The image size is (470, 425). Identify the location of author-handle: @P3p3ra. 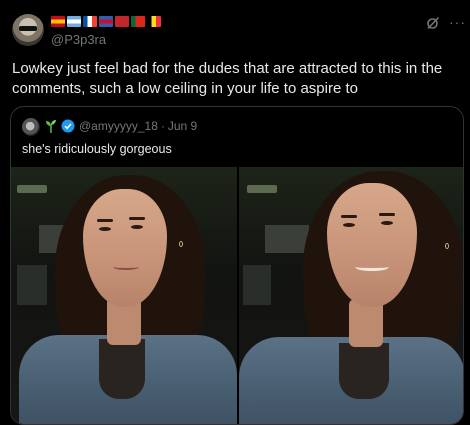
(78, 39).